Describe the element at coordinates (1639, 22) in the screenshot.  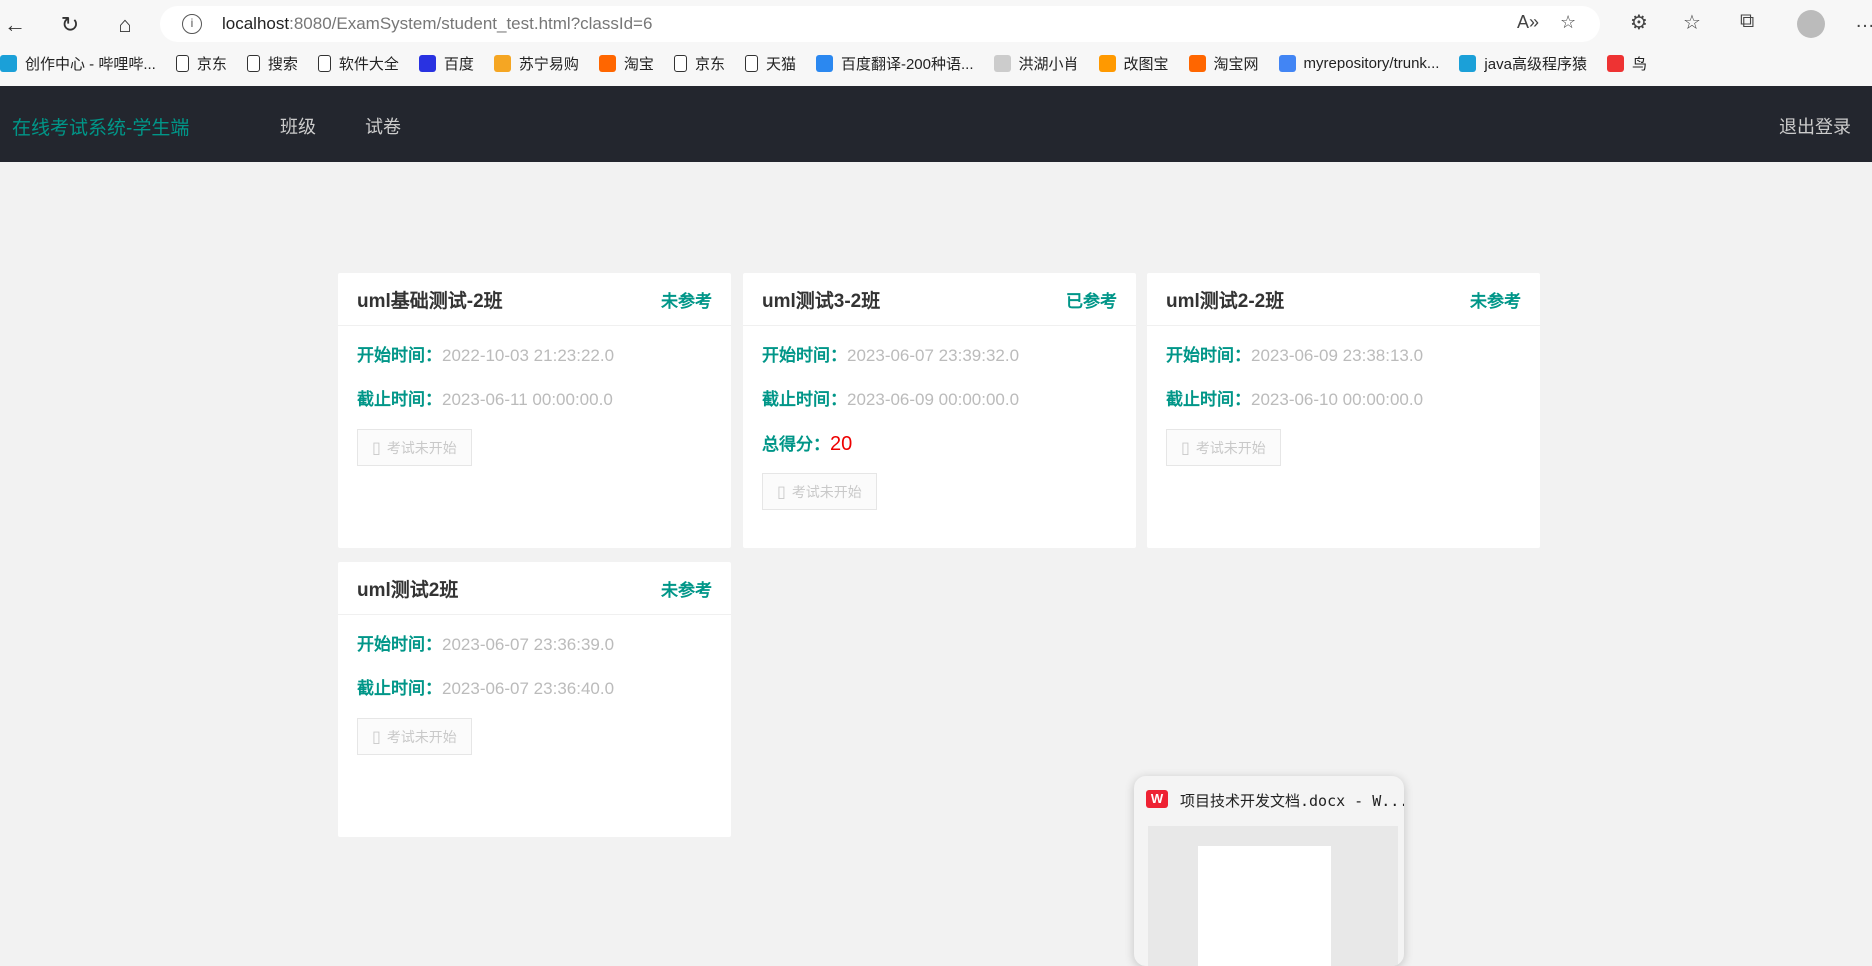
I see `extensions-icon: ⚙` at that location.